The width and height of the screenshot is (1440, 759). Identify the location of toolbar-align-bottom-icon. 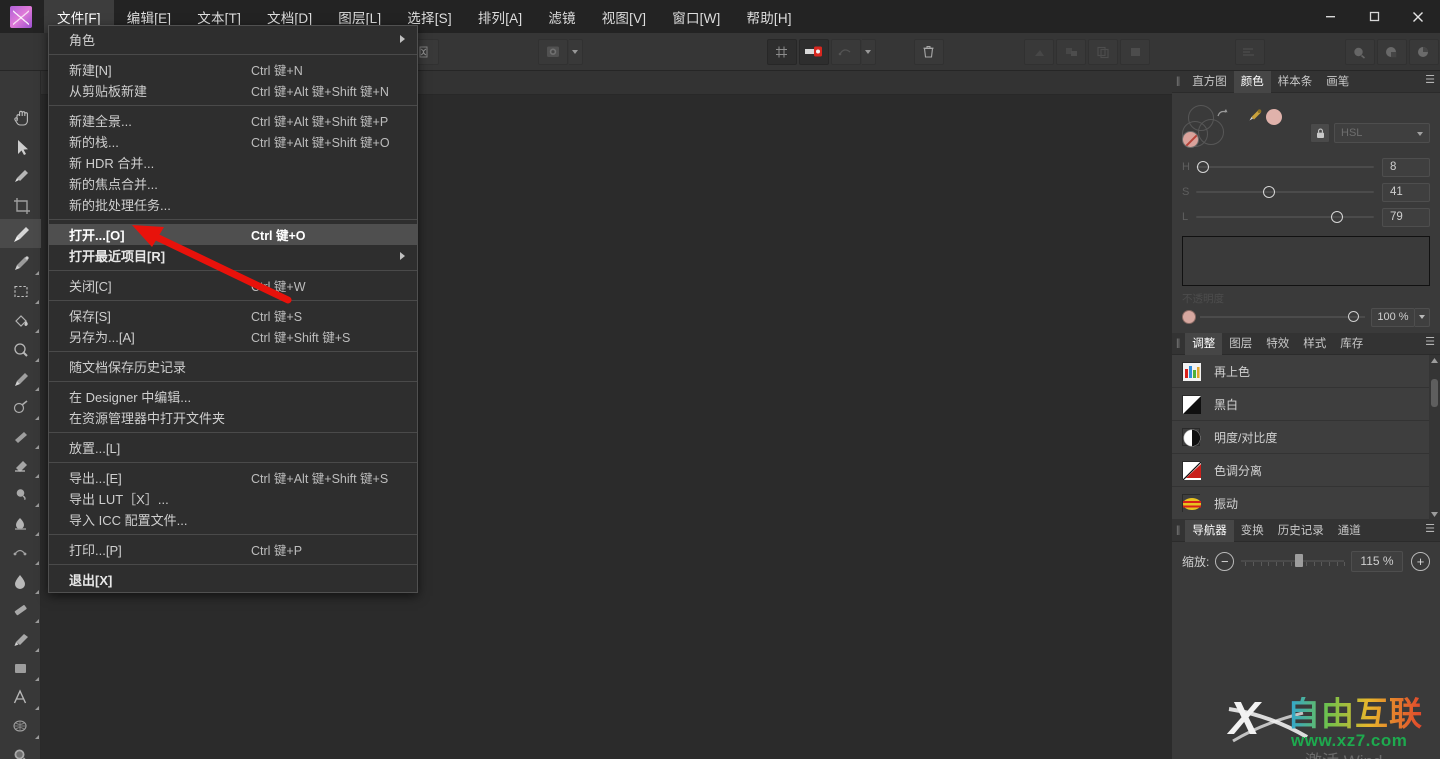
(1071, 51).